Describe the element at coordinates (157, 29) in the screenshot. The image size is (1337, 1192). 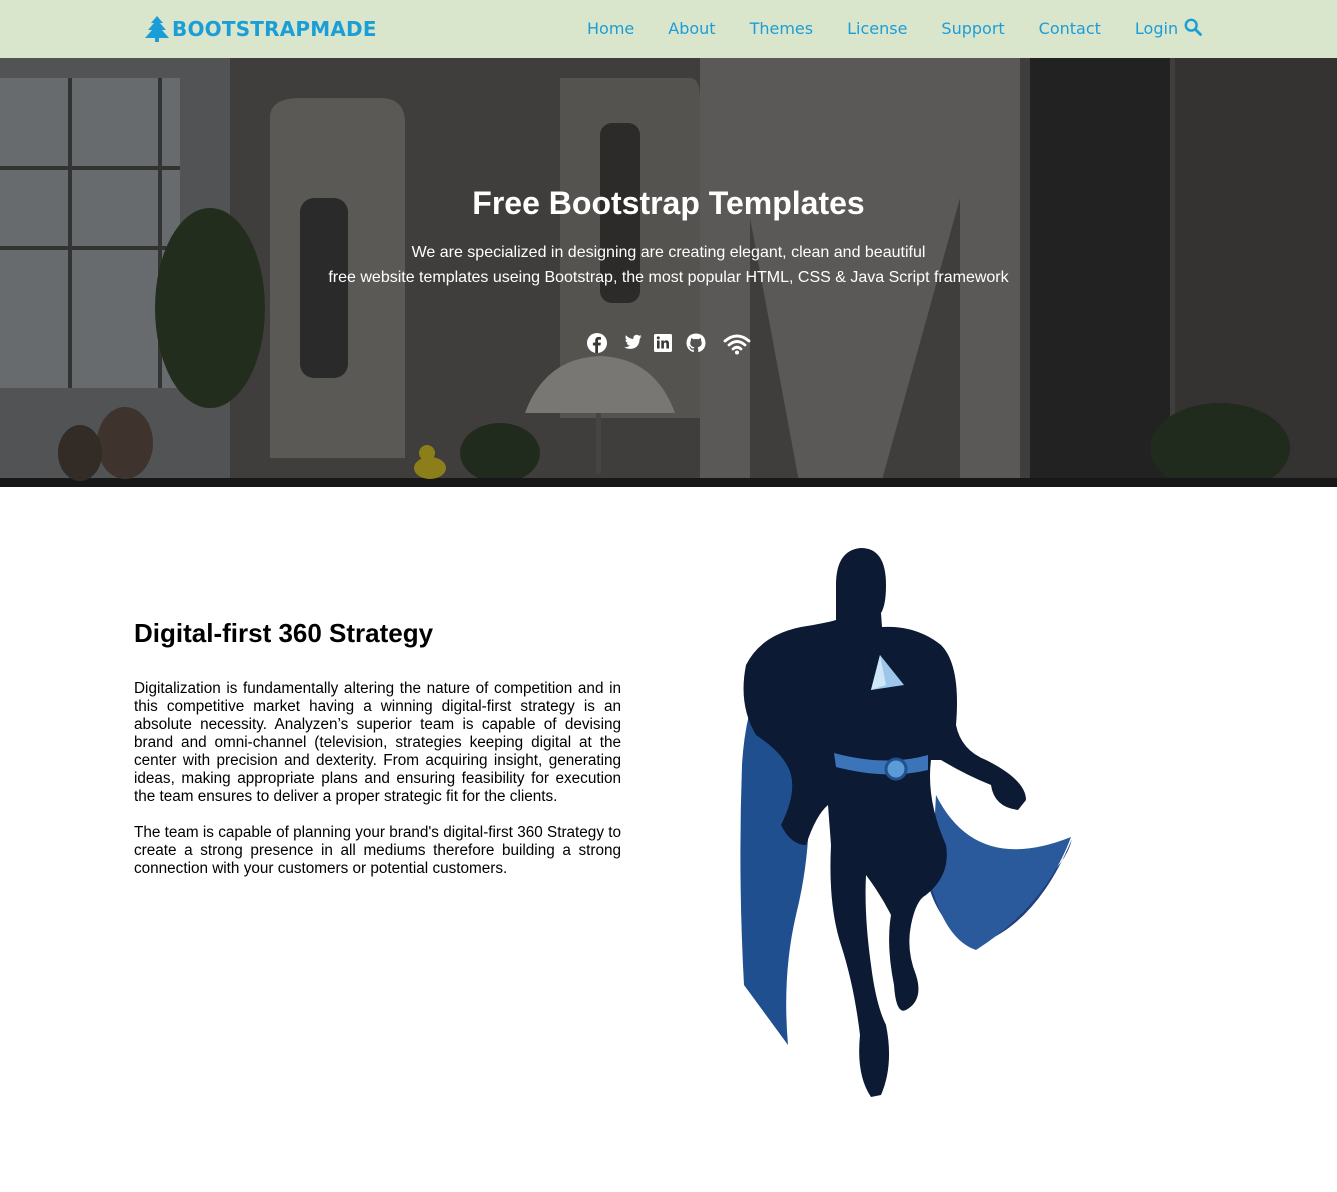
I see `tree-icon` at that location.